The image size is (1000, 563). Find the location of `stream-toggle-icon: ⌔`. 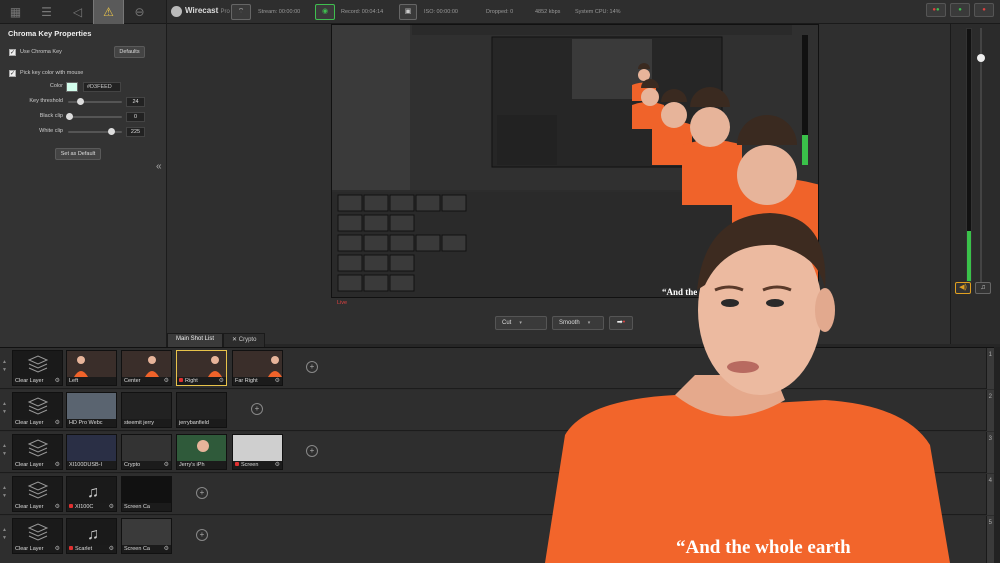

stream-toggle-icon: ⌔ is located at coordinates (241, 12).